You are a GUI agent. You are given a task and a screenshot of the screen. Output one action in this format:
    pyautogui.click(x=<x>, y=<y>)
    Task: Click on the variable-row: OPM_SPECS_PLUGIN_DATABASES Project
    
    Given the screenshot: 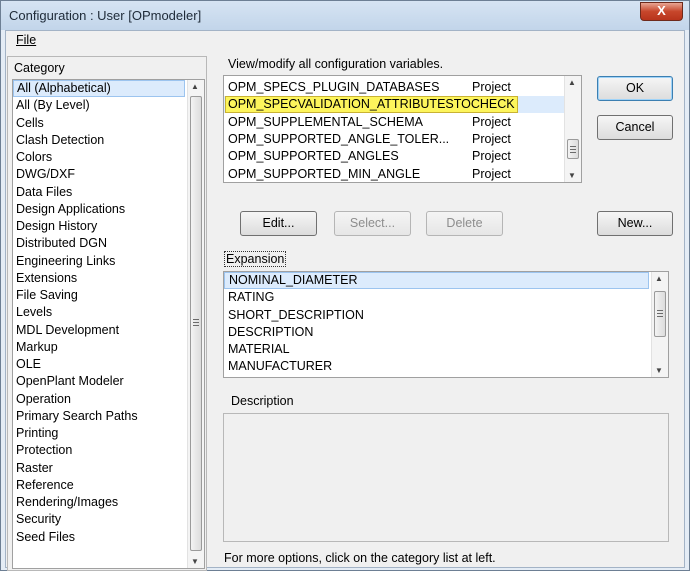 What is the action you would take?
    pyautogui.click(x=394, y=87)
    